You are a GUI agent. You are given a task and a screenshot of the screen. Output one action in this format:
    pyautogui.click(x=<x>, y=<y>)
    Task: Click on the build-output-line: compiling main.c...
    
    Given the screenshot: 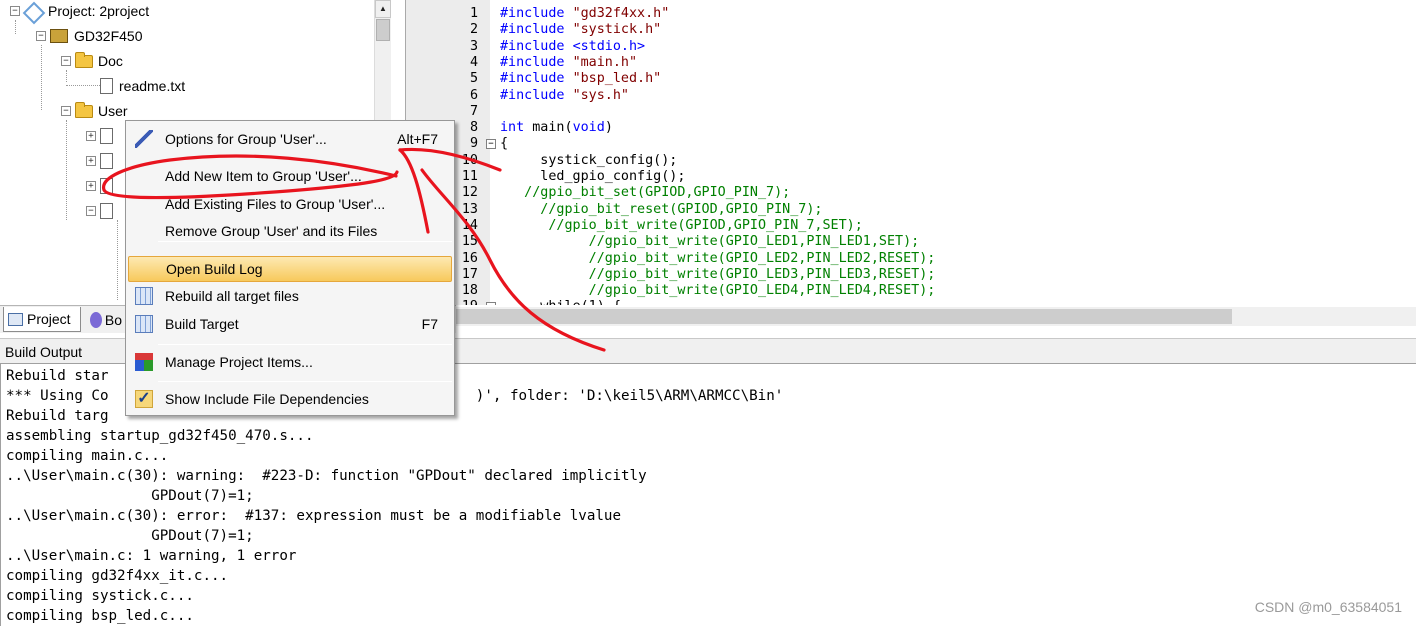 What is the action you would take?
    pyautogui.click(x=87, y=456)
    